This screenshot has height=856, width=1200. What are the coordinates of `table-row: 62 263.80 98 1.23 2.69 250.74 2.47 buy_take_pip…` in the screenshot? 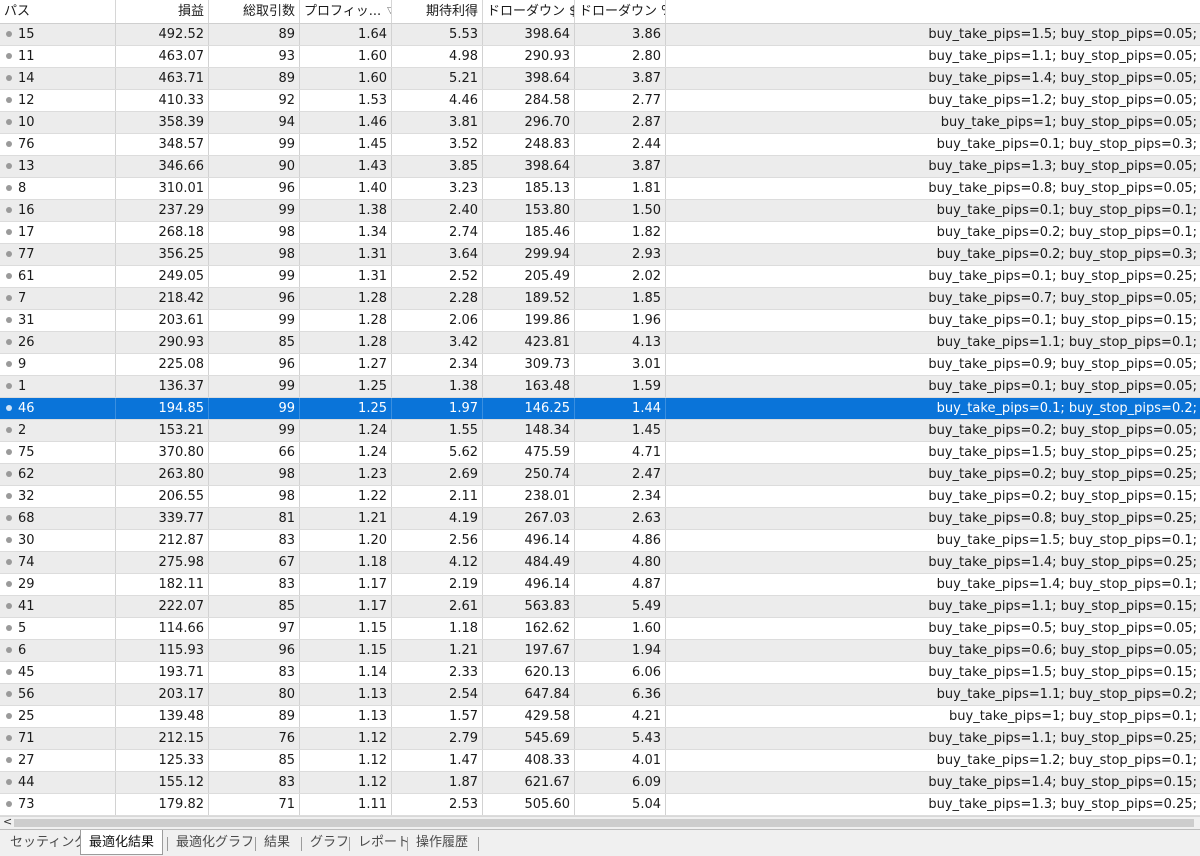 It's located at (600, 475).